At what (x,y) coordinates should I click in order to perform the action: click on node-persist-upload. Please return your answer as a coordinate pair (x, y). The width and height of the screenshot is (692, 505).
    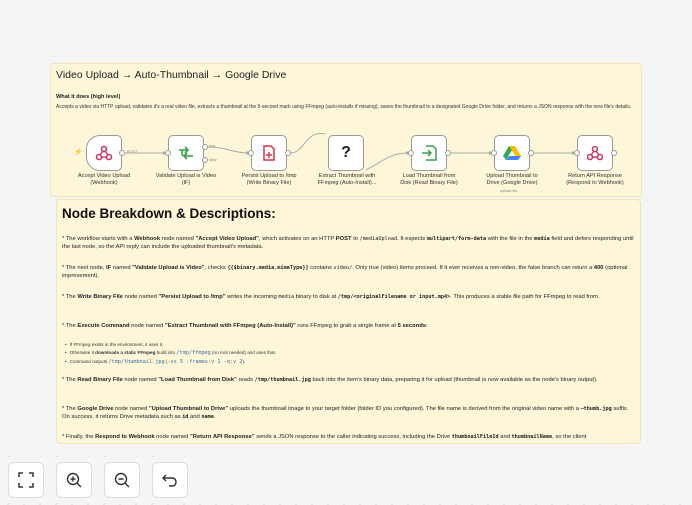
    Looking at the image, I should click on (269, 153).